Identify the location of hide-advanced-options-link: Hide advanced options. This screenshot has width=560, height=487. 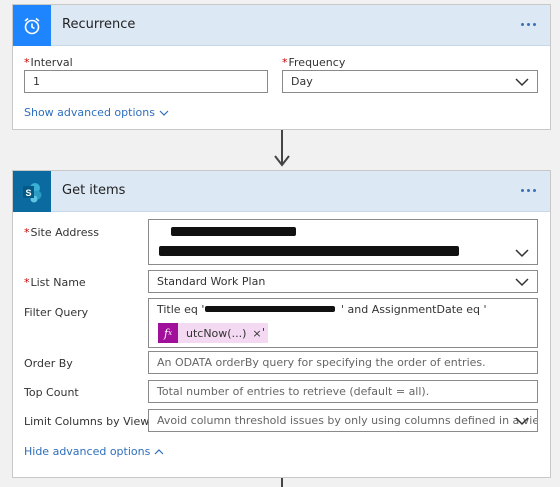
(94, 451).